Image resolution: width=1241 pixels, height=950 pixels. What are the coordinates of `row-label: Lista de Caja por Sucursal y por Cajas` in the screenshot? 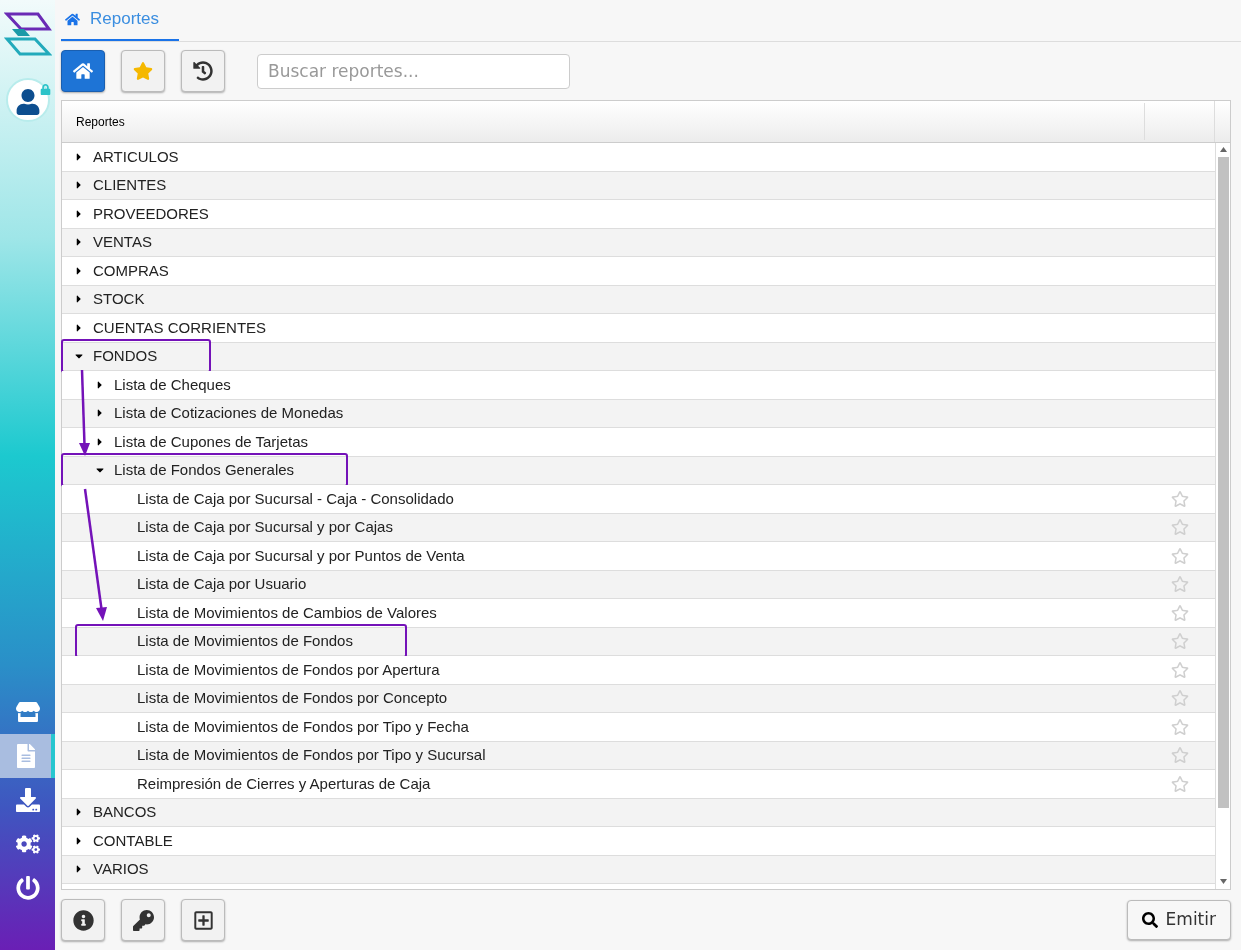 It's located at (265, 527).